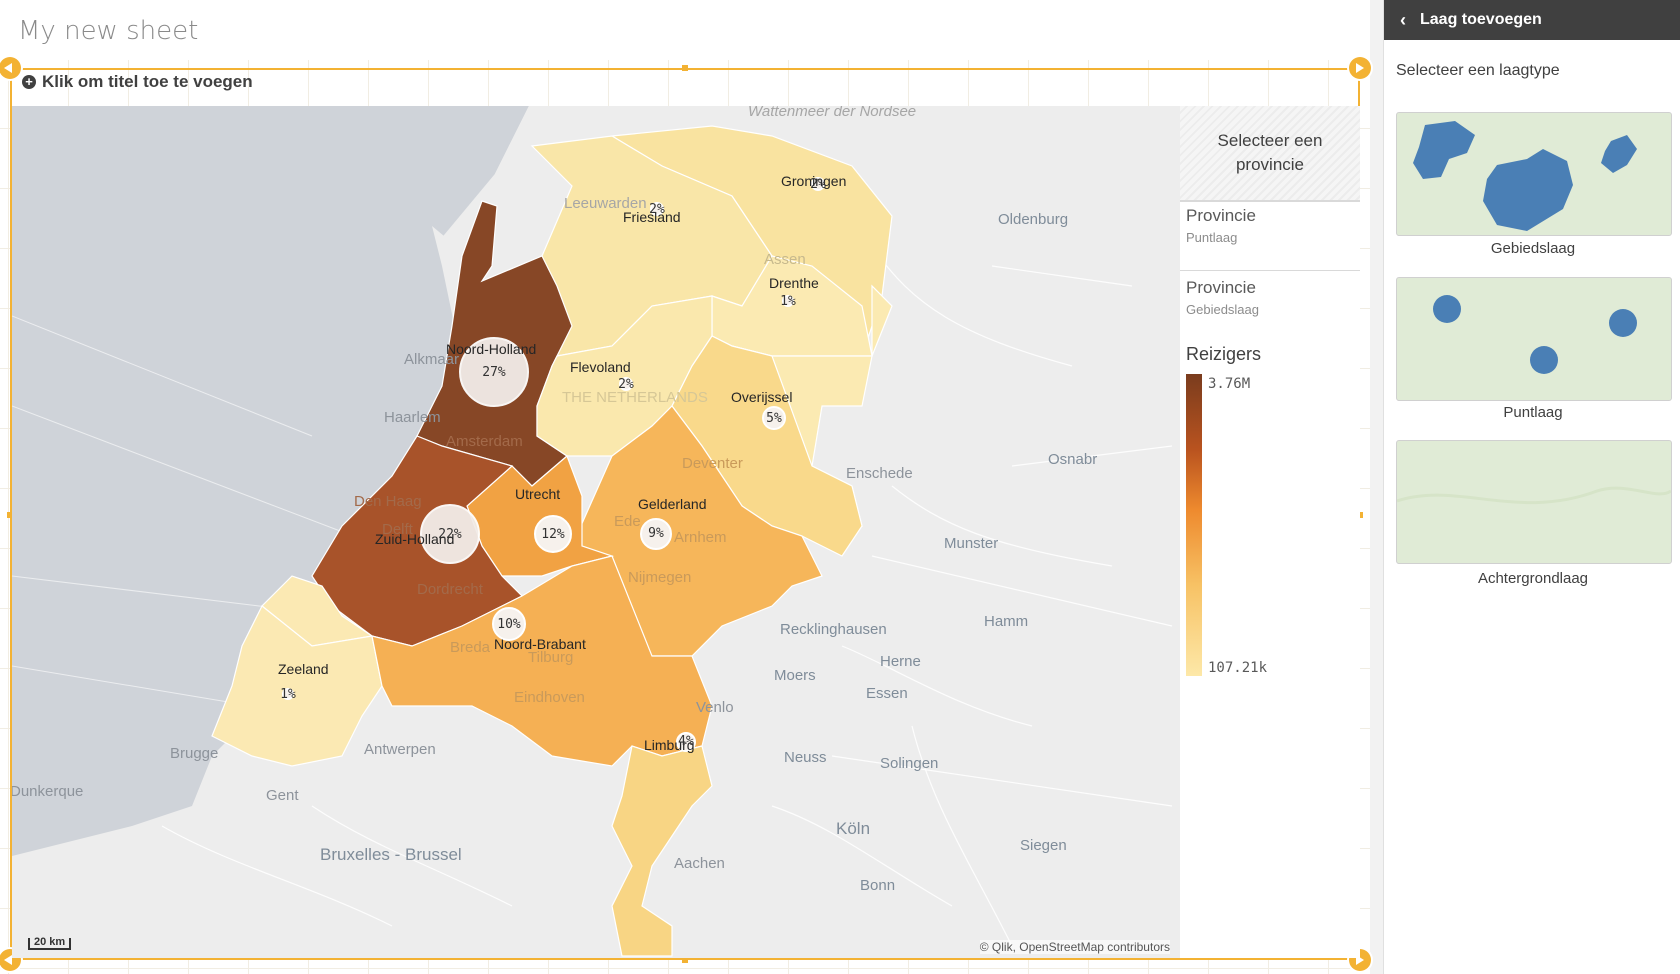  I want to click on place-bruxelles: Bruxelles - Brussel, so click(391, 854).